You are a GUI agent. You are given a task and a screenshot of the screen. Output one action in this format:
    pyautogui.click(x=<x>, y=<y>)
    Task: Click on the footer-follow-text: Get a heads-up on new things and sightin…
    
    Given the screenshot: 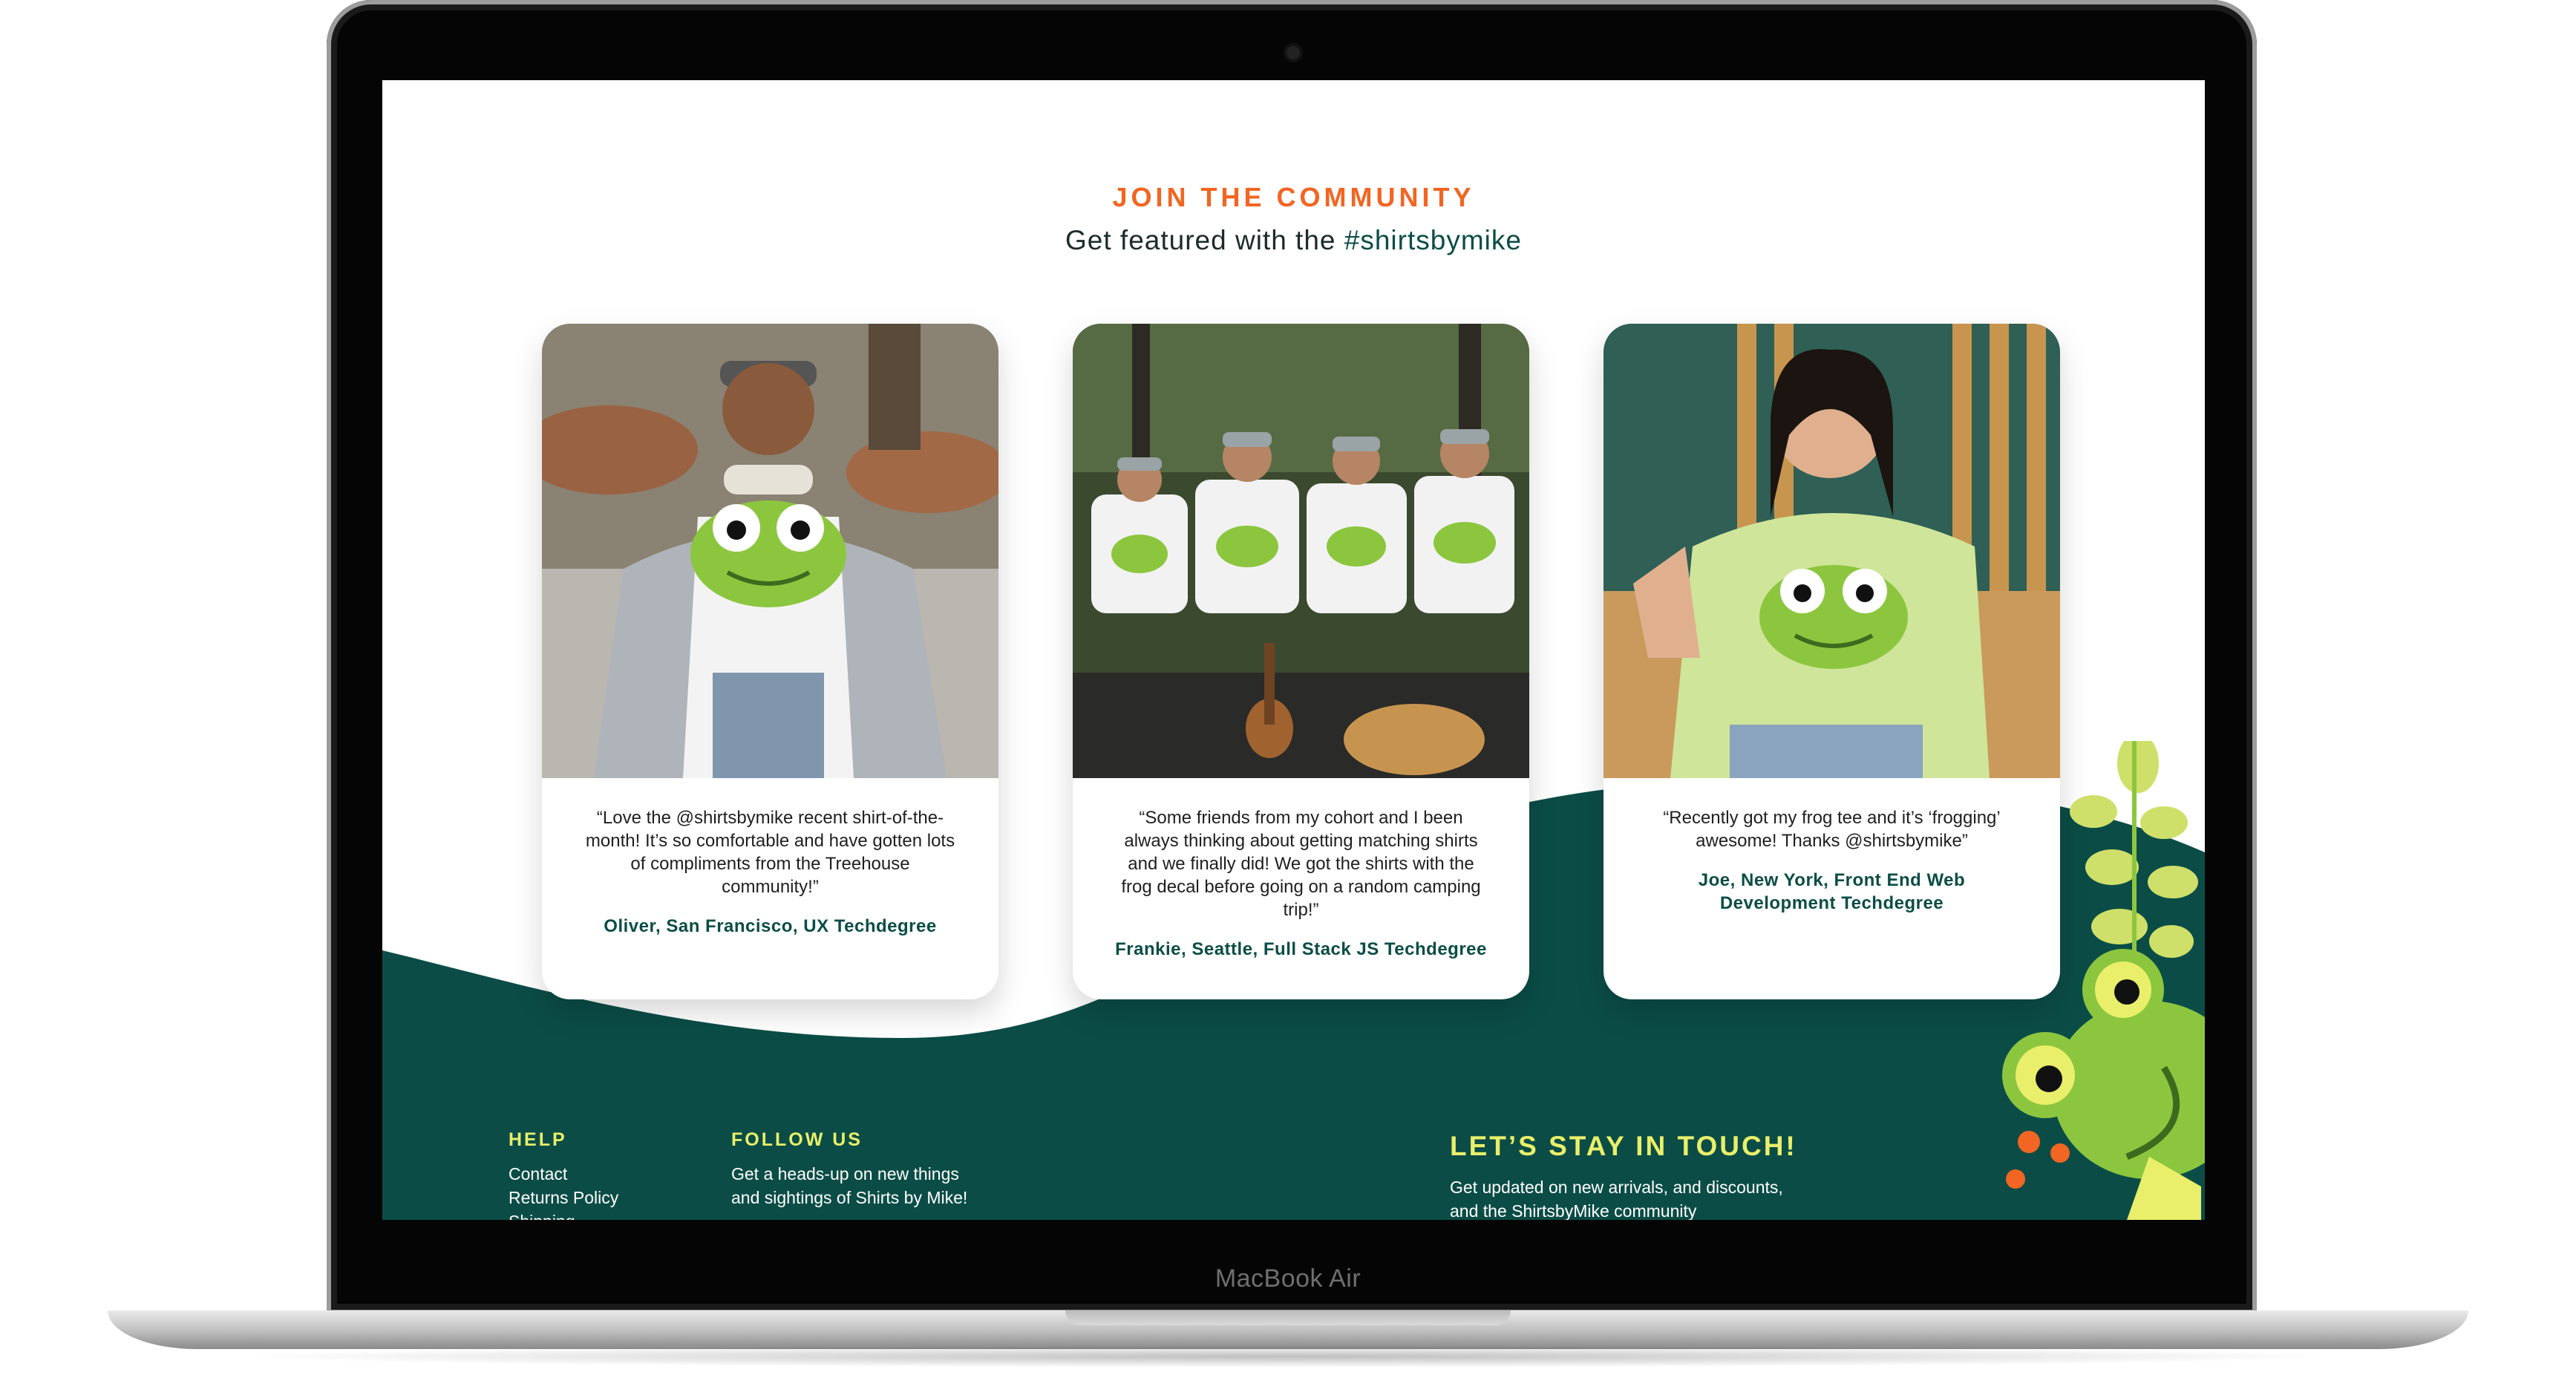 What is the action you would take?
    pyautogui.click(x=849, y=1185)
    